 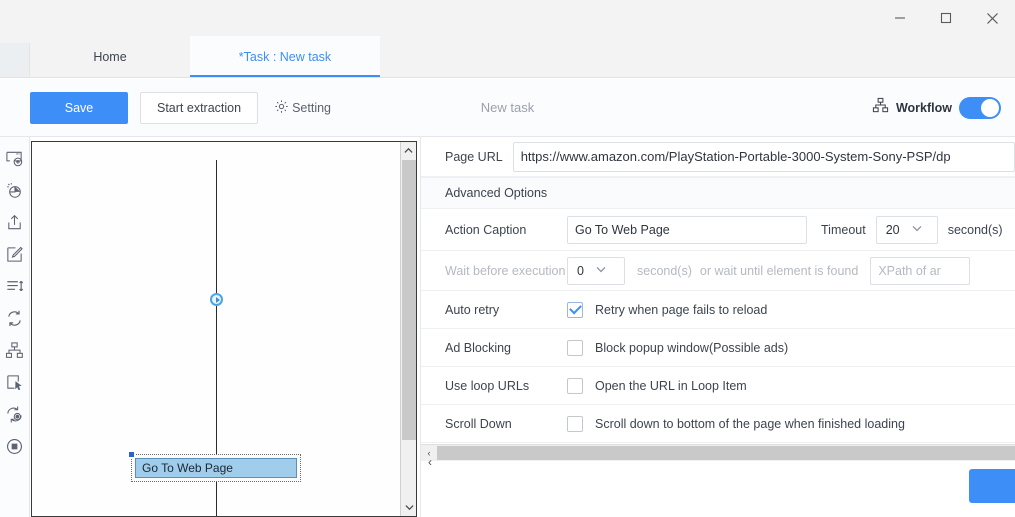 I want to click on gear-icon, so click(x=281, y=108).